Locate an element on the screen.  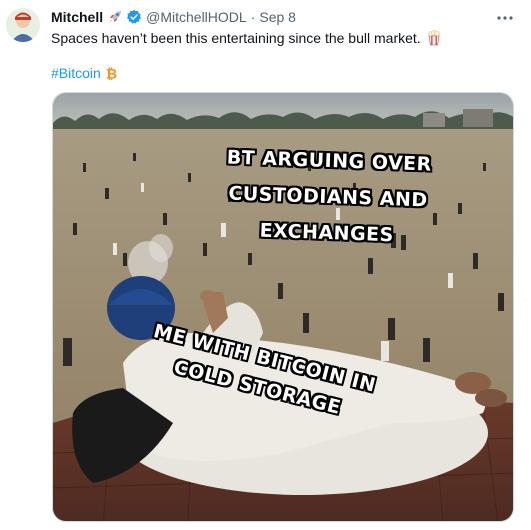
display-name: Mitchell is located at coordinates (77, 17).